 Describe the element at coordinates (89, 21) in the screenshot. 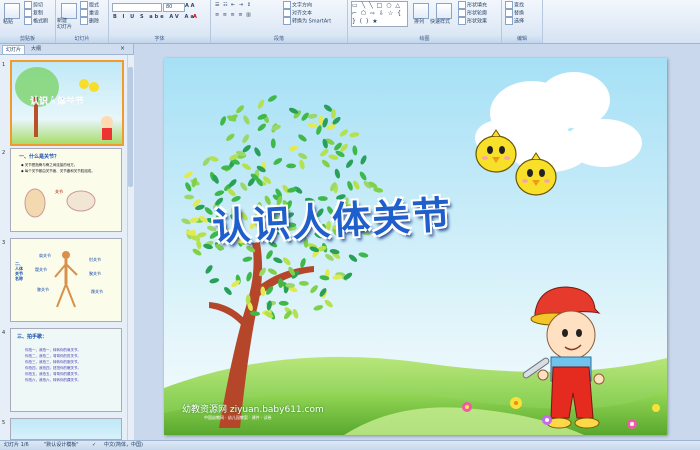

I see `delete-button: 删除` at that location.